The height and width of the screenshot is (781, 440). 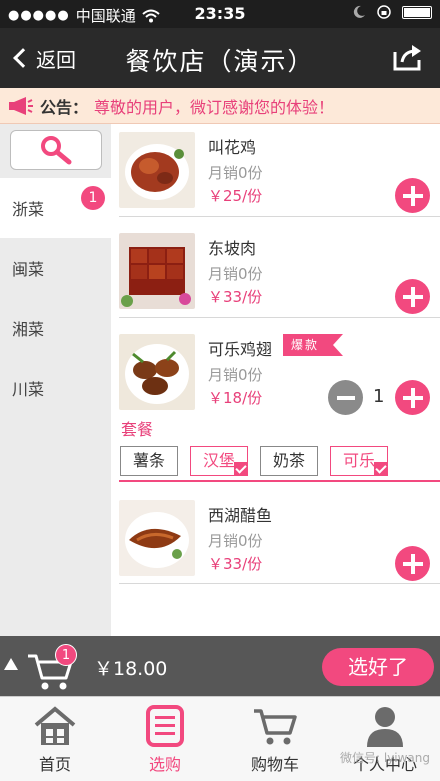 What do you see at coordinates (137, 429) in the screenshot?
I see `combo-title: 套餐` at bounding box center [137, 429].